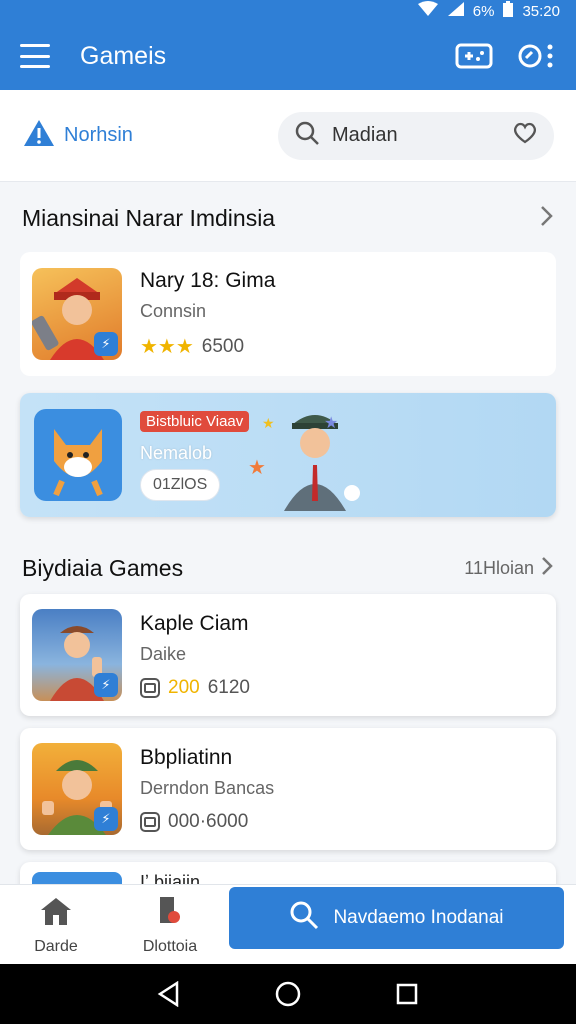 This screenshot has height=1024, width=576. What do you see at coordinates (288, 218) in the screenshot?
I see `section-header-1: Miansinai Narar Imdinsia` at bounding box center [288, 218].